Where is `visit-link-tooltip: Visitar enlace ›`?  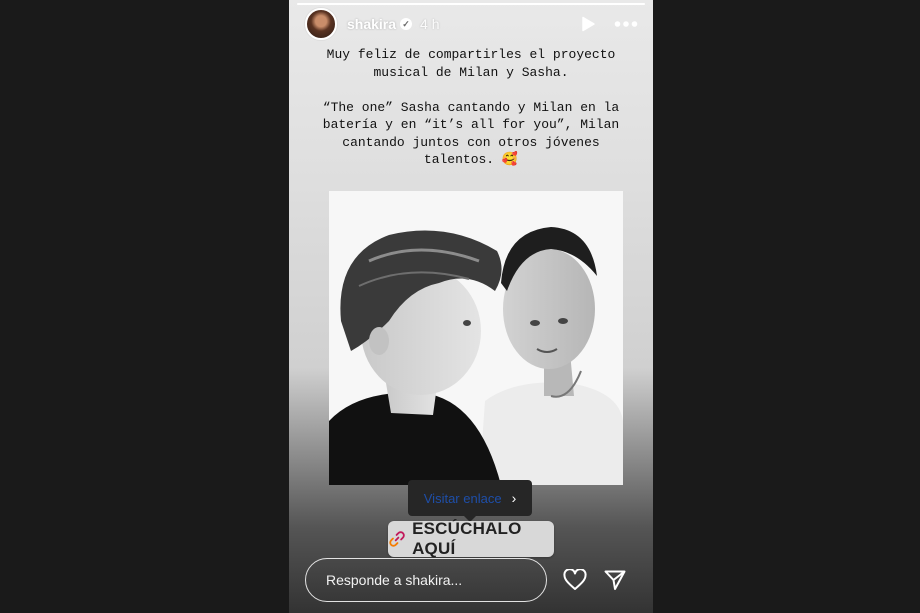 visit-link-tooltip: Visitar enlace › is located at coordinates (470, 501).